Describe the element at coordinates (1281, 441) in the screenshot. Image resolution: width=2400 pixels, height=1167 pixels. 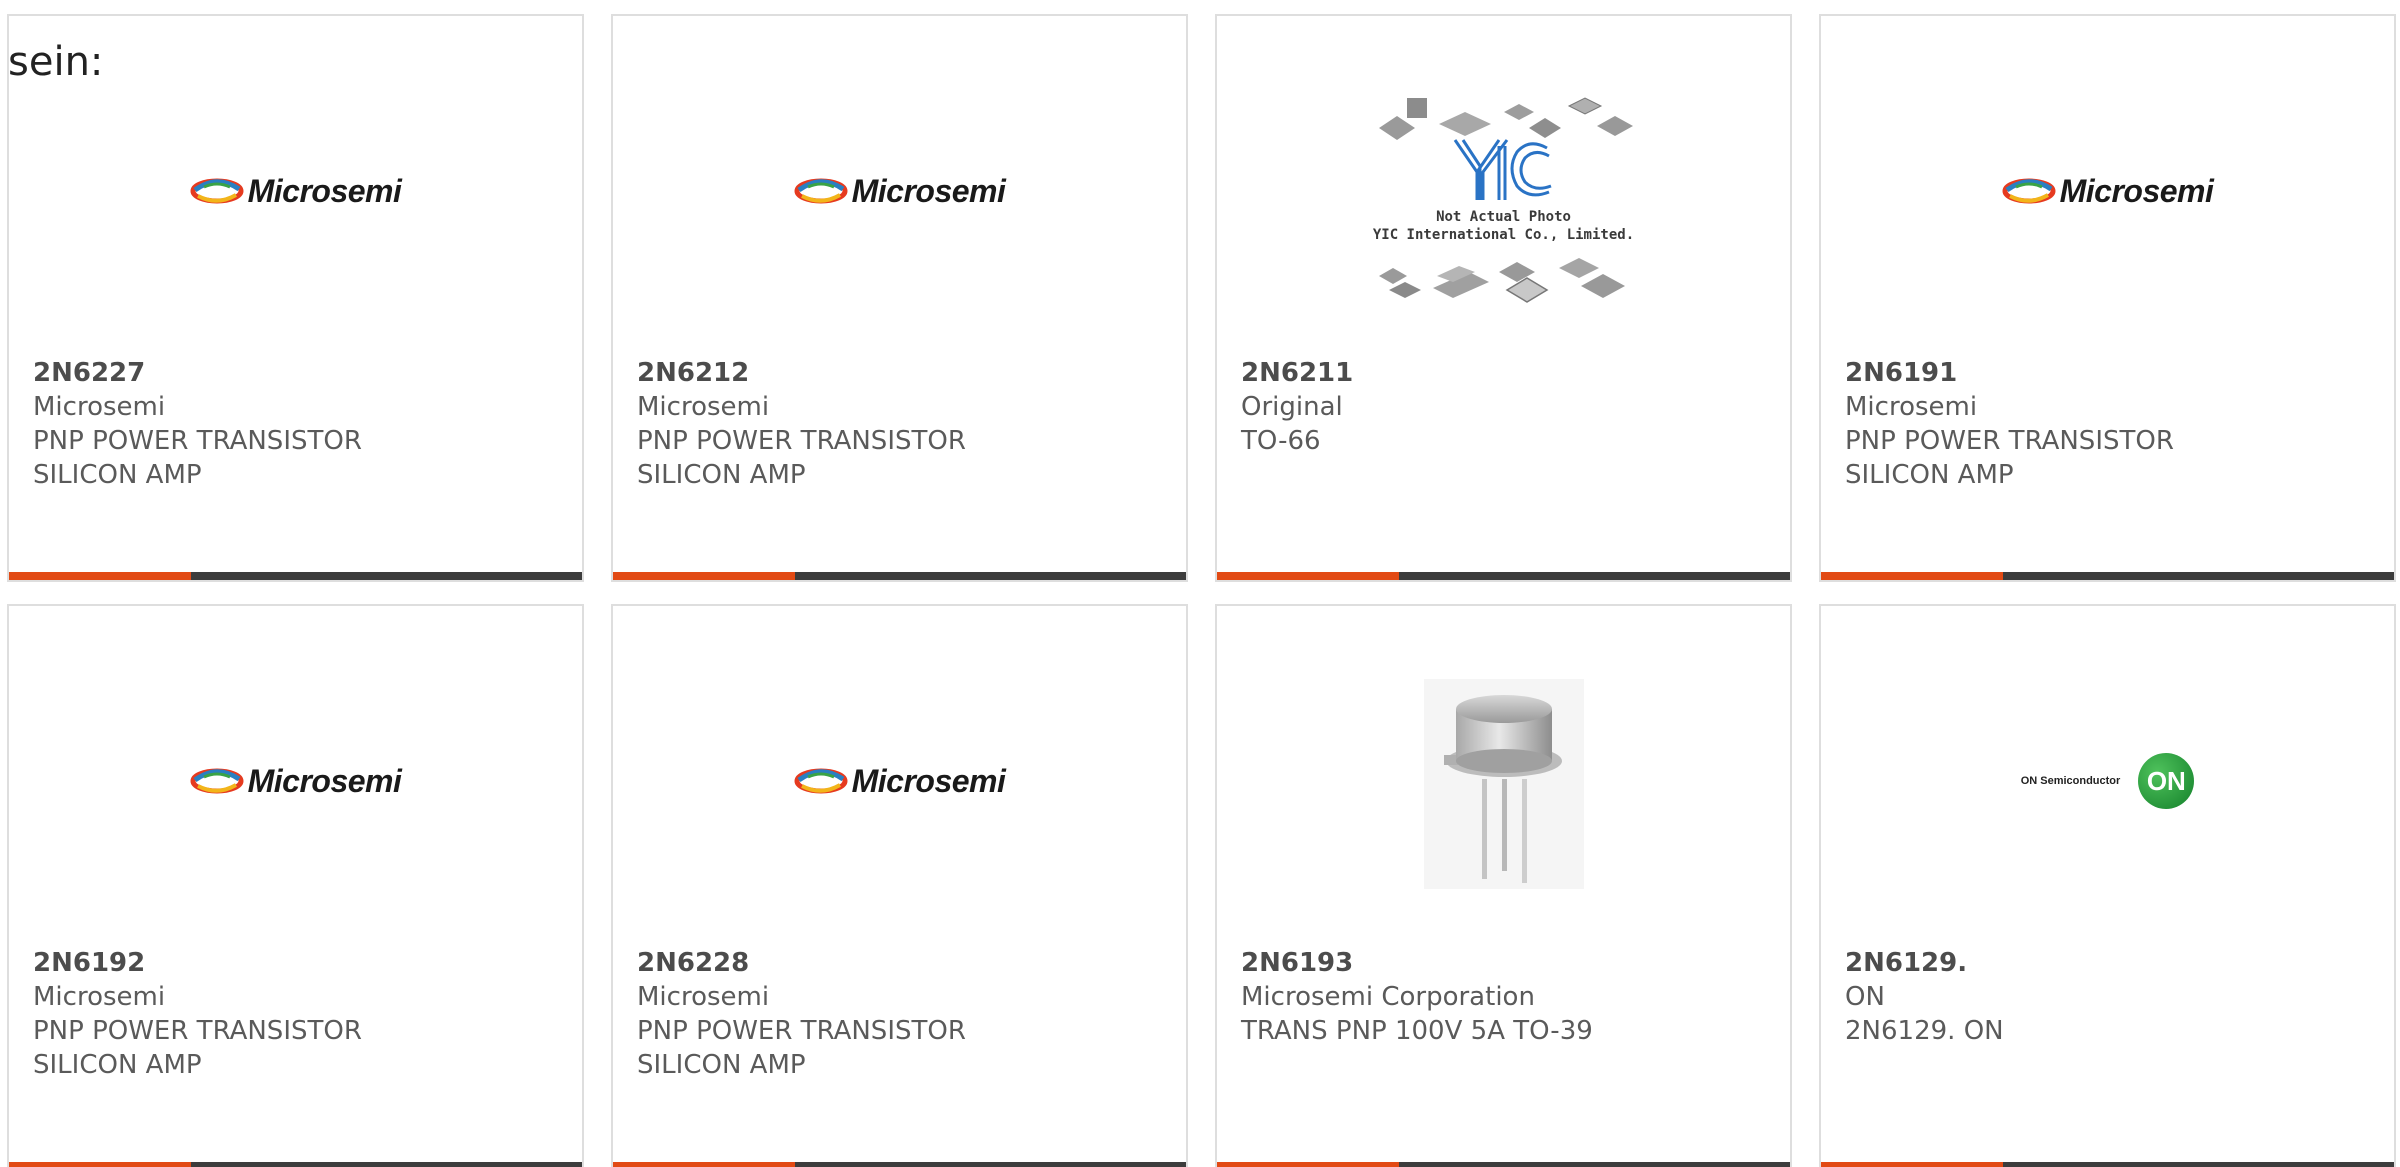
I see `description-line-1: TO-66` at that location.